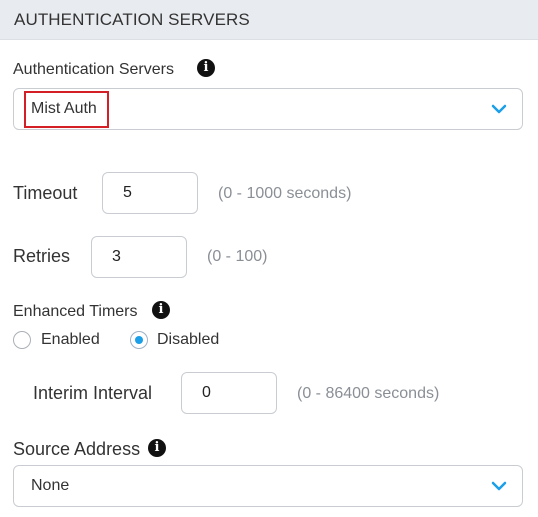 This screenshot has height=517, width=538. Describe the element at coordinates (139, 257) in the screenshot. I see `retries-input: 3` at that location.